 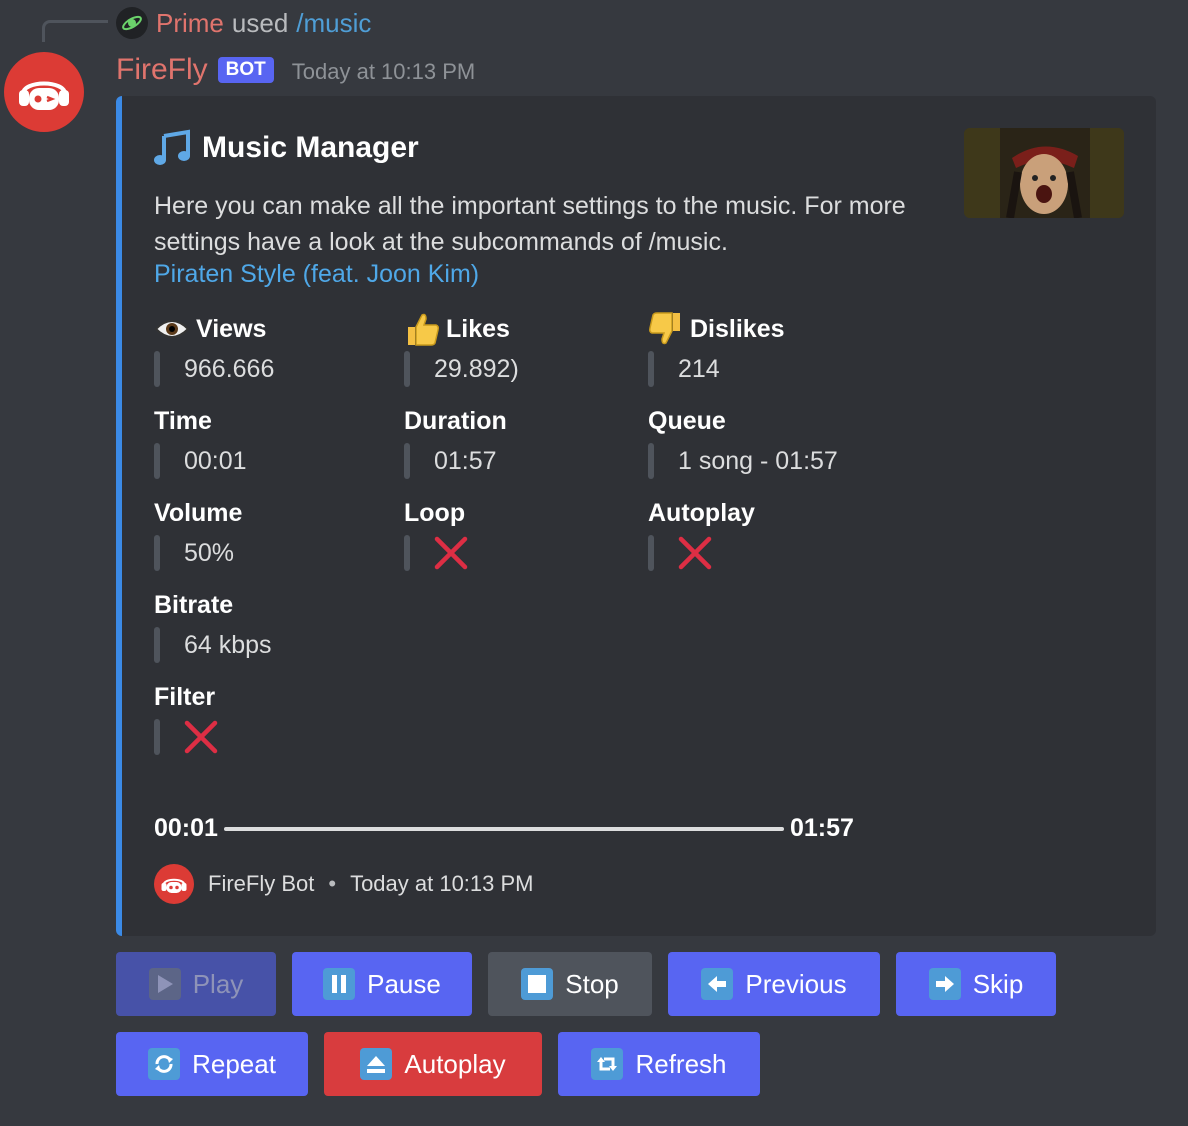 I want to click on field-queue-label: Queue, so click(x=687, y=420).